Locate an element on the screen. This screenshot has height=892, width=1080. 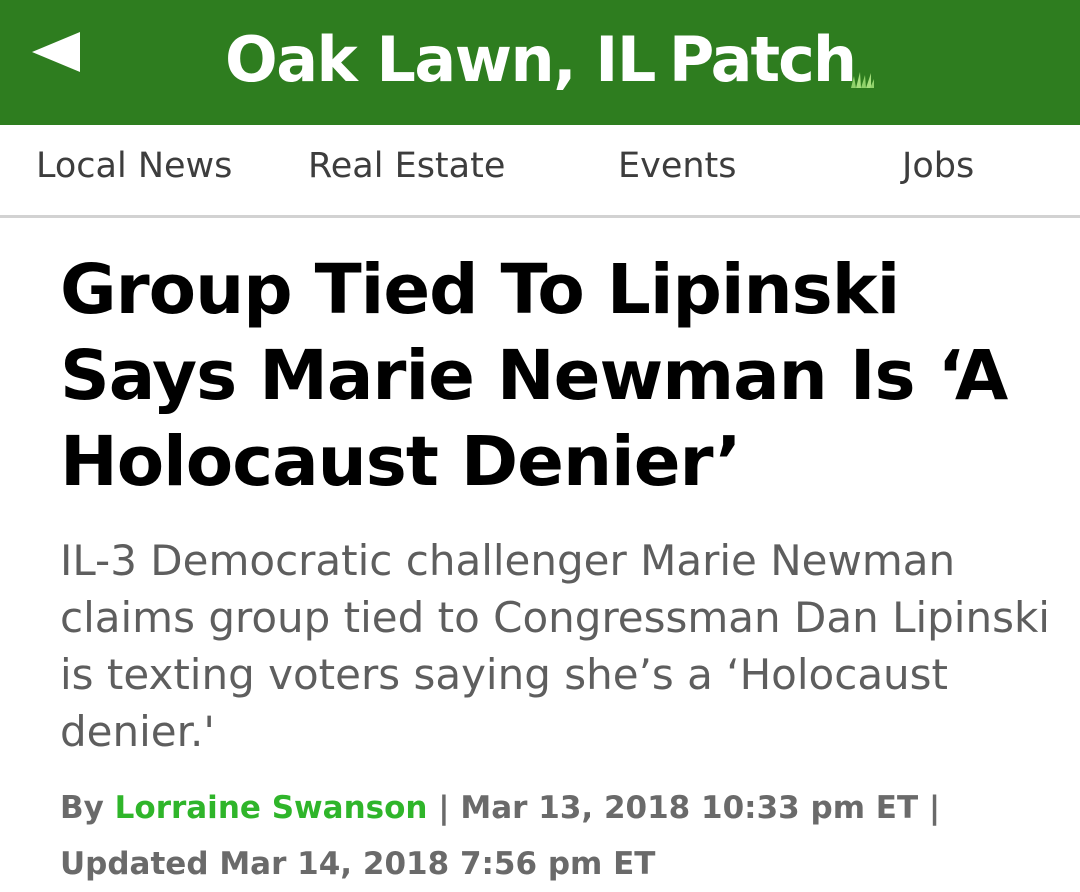
nav-jobs: Jobs is located at coordinates (938, 170).